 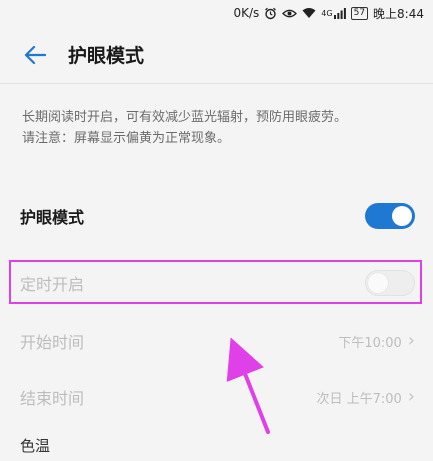 What do you see at coordinates (390, 283) in the screenshot?
I see `scheduled-toggle` at bounding box center [390, 283].